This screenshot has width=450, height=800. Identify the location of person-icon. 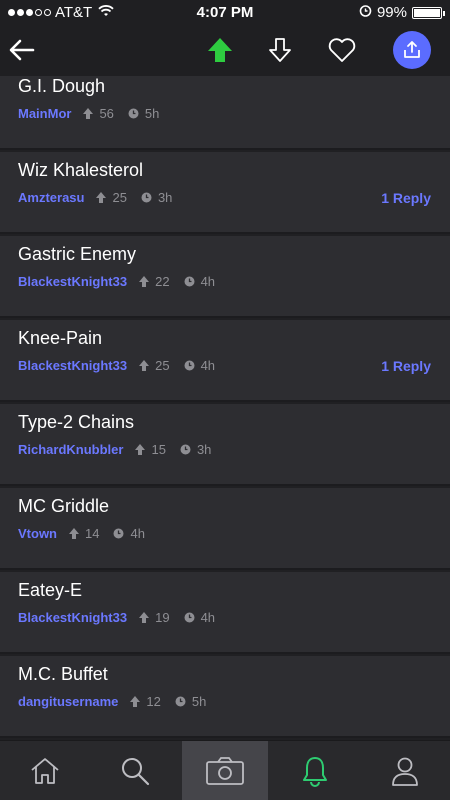
(405, 771).